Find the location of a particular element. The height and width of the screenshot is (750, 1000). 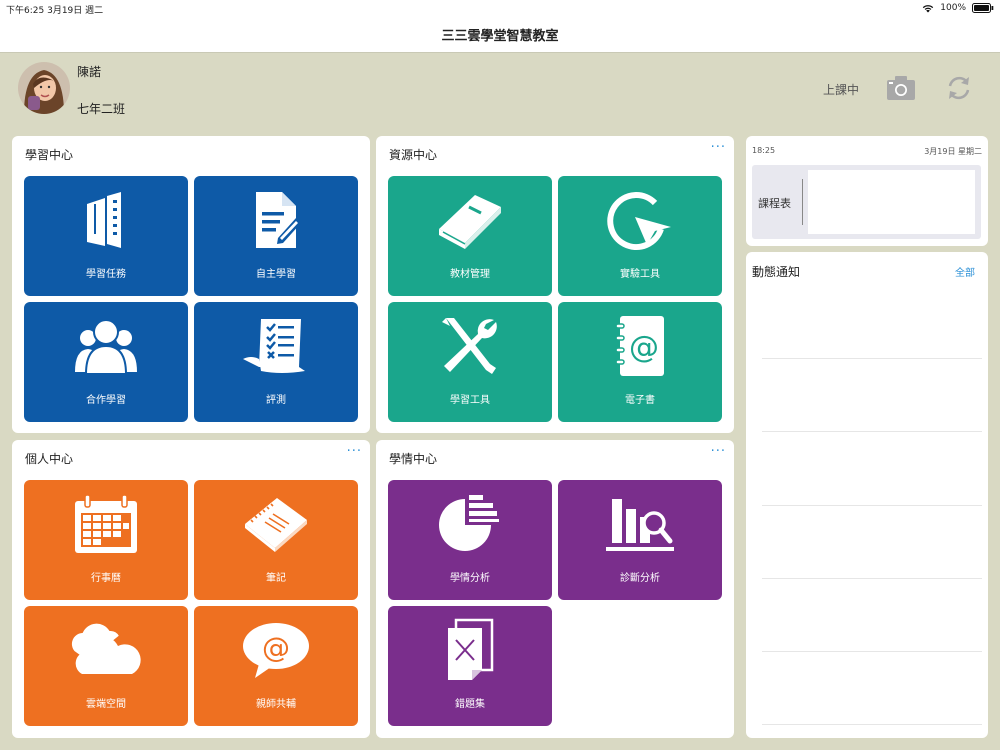

tile-experiment-tools: 實驗工具 is located at coordinates (640, 236).